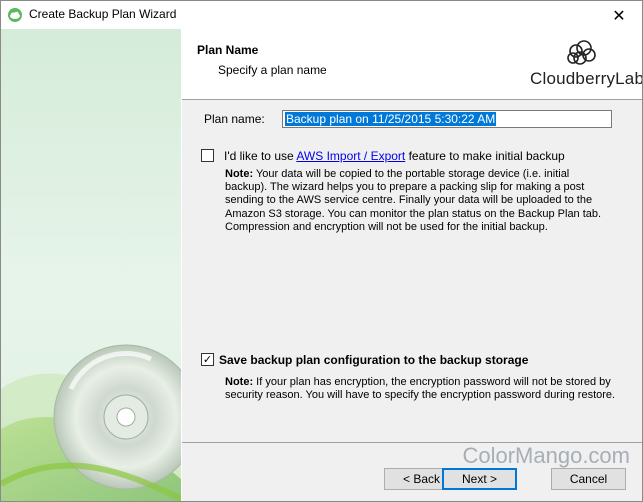 The height and width of the screenshot is (502, 643). Describe the element at coordinates (619, 15) in the screenshot. I see `close-button: ✕` at that location.